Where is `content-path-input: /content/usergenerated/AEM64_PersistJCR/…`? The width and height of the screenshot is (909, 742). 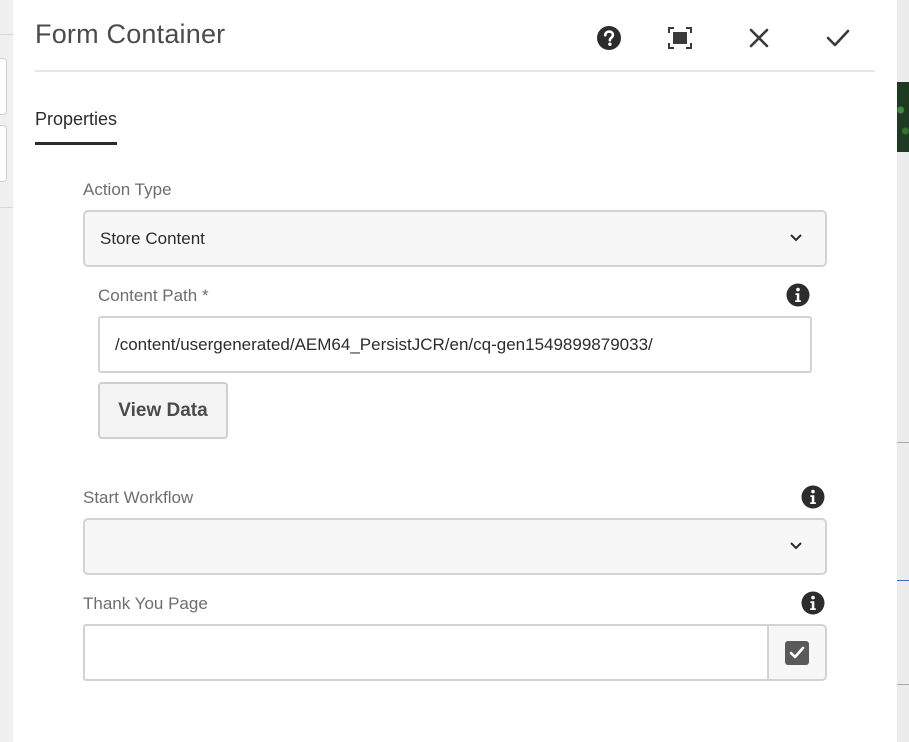 content-path-input: /content/usergenerated/AEM64_PersistJCR/… is located at coordinates (455, 344).